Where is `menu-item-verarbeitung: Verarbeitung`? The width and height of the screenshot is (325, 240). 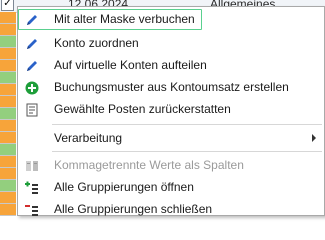 menu-item-verarbeitung: Verarbeitung is located at coordinates (171, 138).